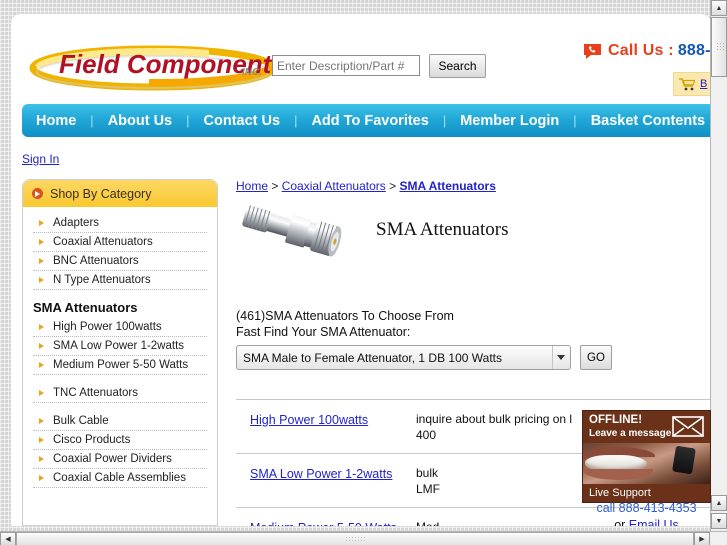 The width and height of the screenshot is (727, 545). I want to click on basket-link: B, so click(703, 84).